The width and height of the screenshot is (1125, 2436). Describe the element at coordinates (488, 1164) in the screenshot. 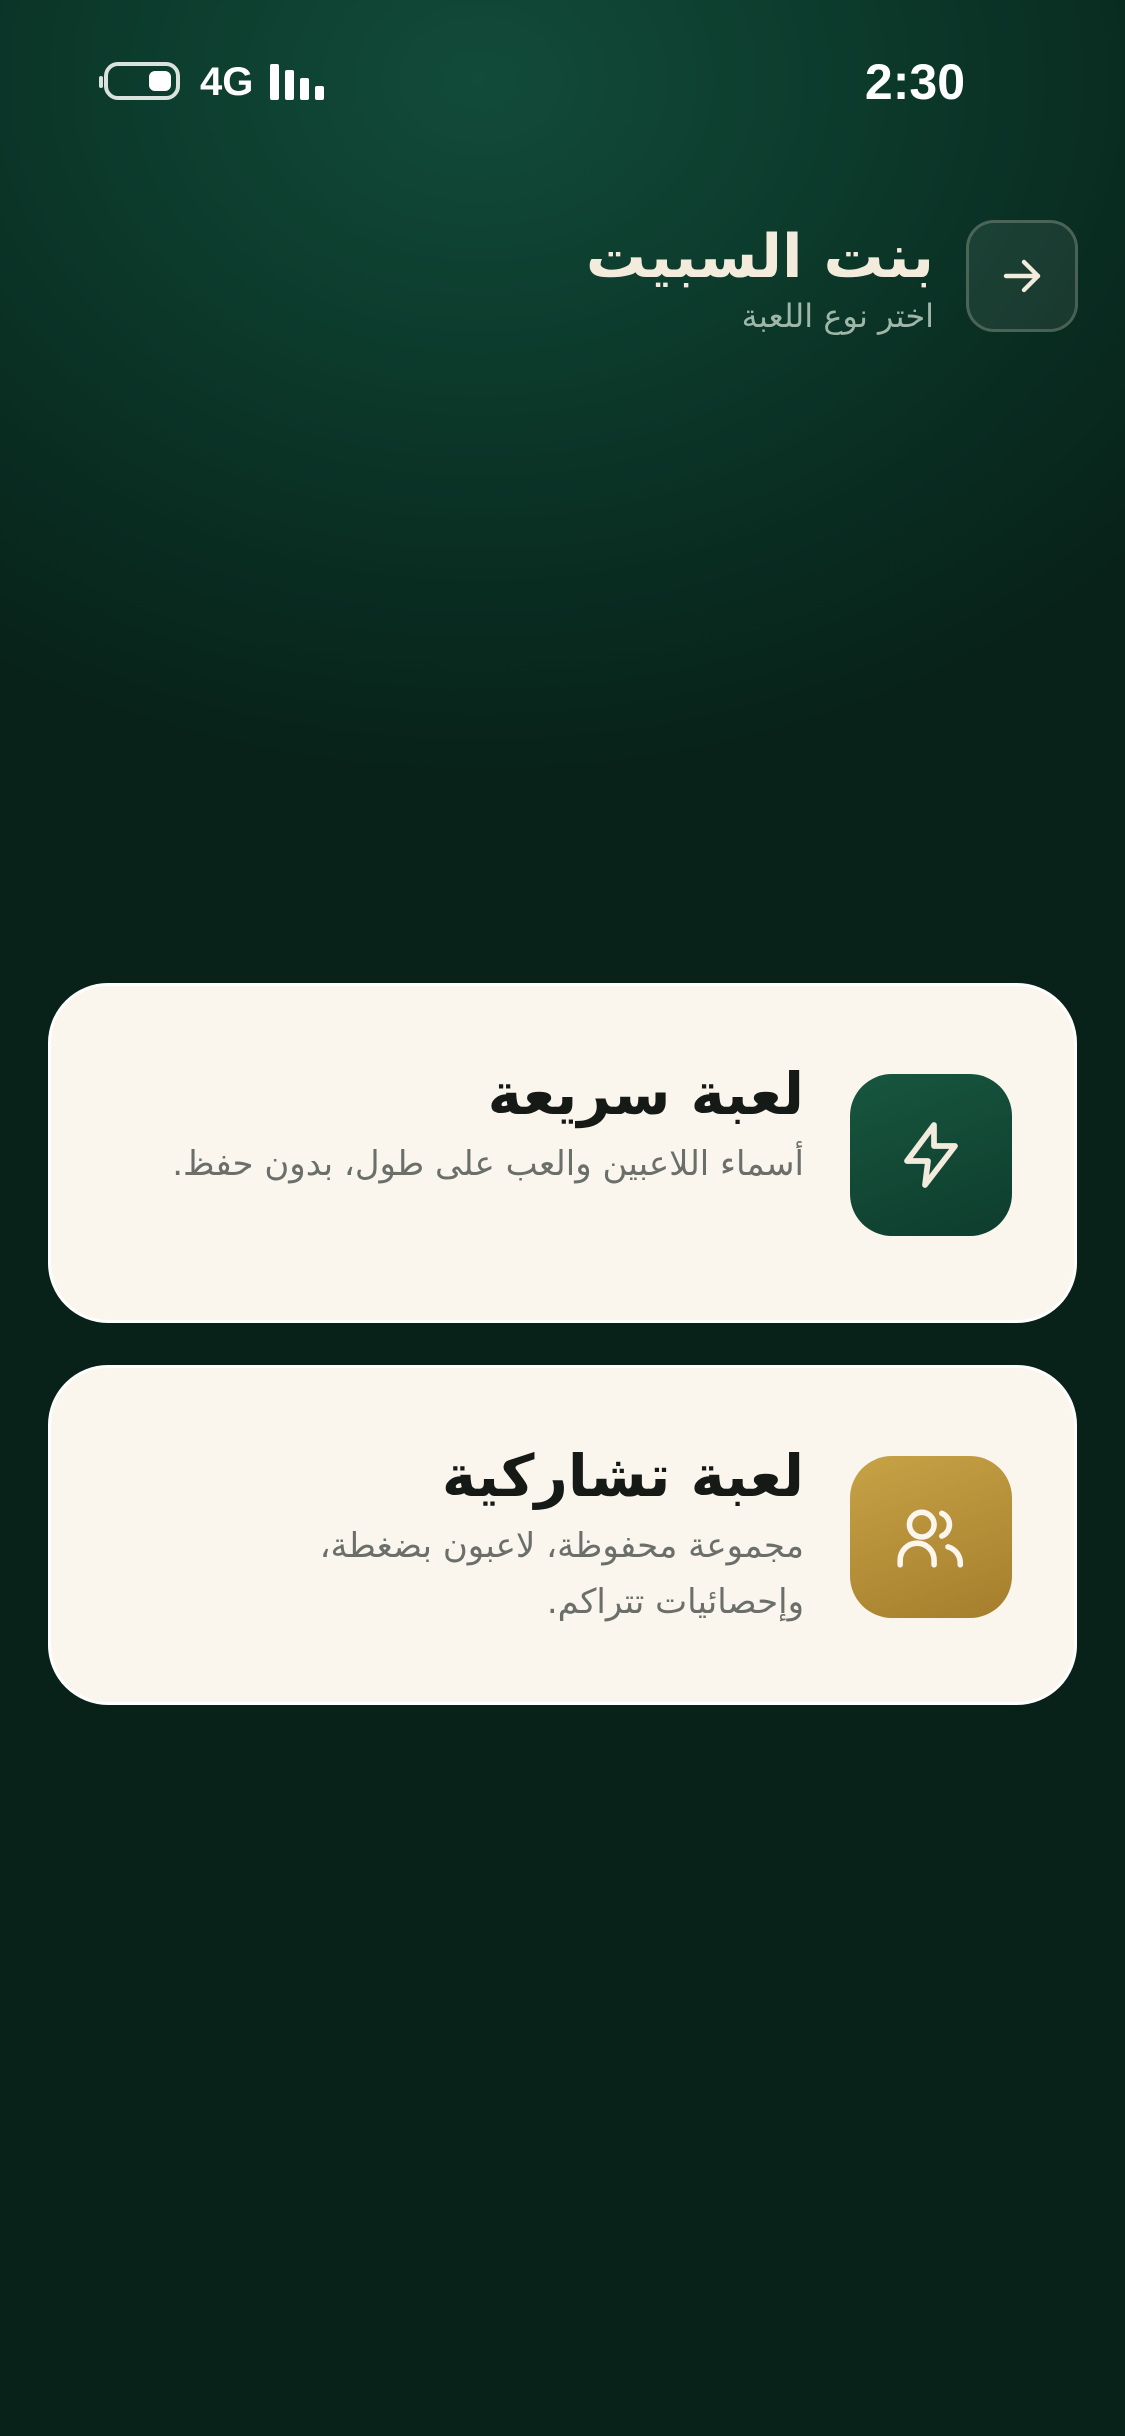

I see `quick-game-description: أسماء اللاعبين والعب على طول، بدون حفظ.` at that location.